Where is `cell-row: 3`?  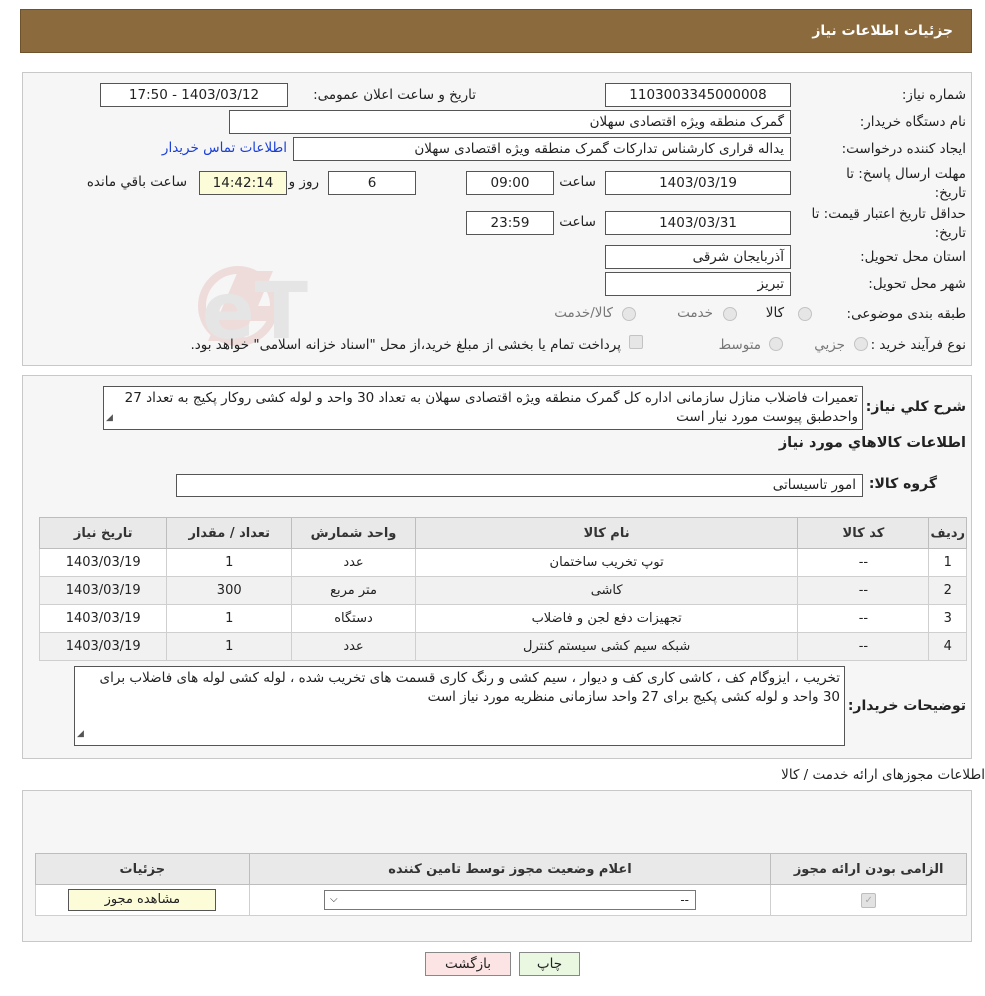 cell-row: 3 is located at coordinates (947, 618).